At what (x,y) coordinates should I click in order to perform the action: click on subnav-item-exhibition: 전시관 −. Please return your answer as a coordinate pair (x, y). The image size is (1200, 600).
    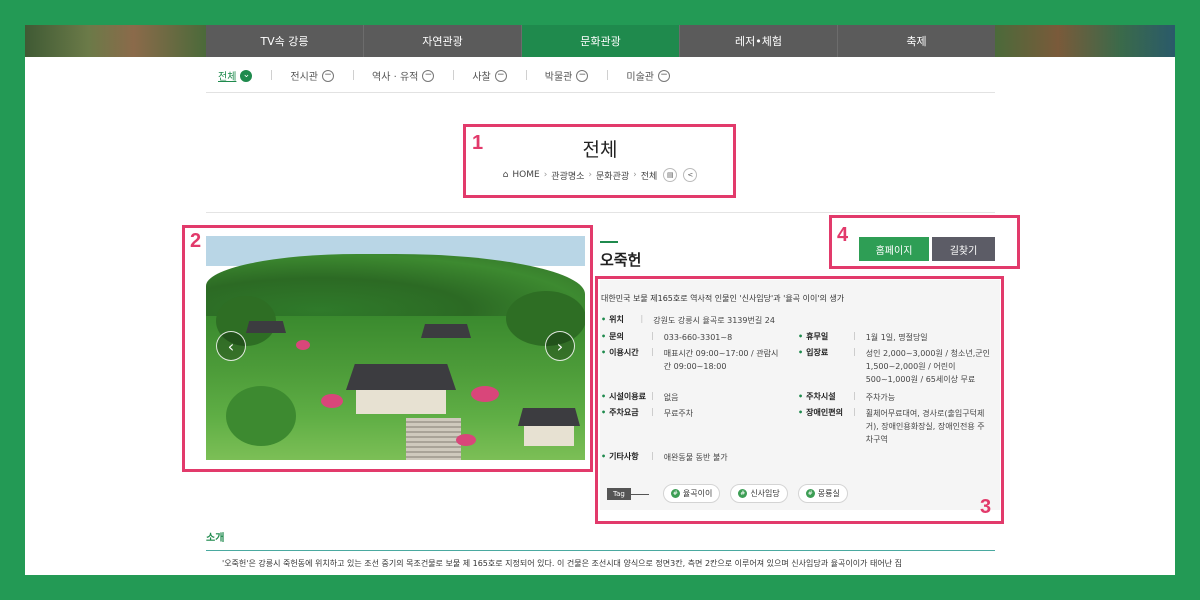
    Looking at the image, I should click on (312, 75).